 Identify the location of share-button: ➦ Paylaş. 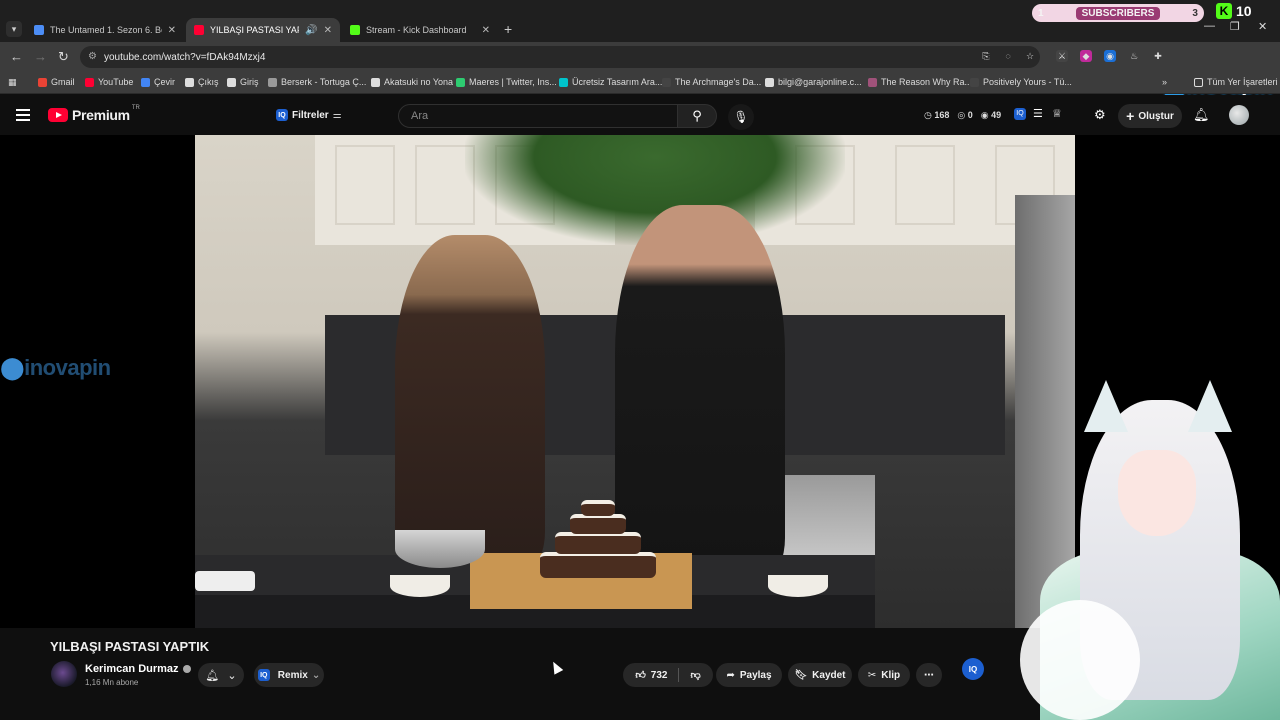
(749, 675).